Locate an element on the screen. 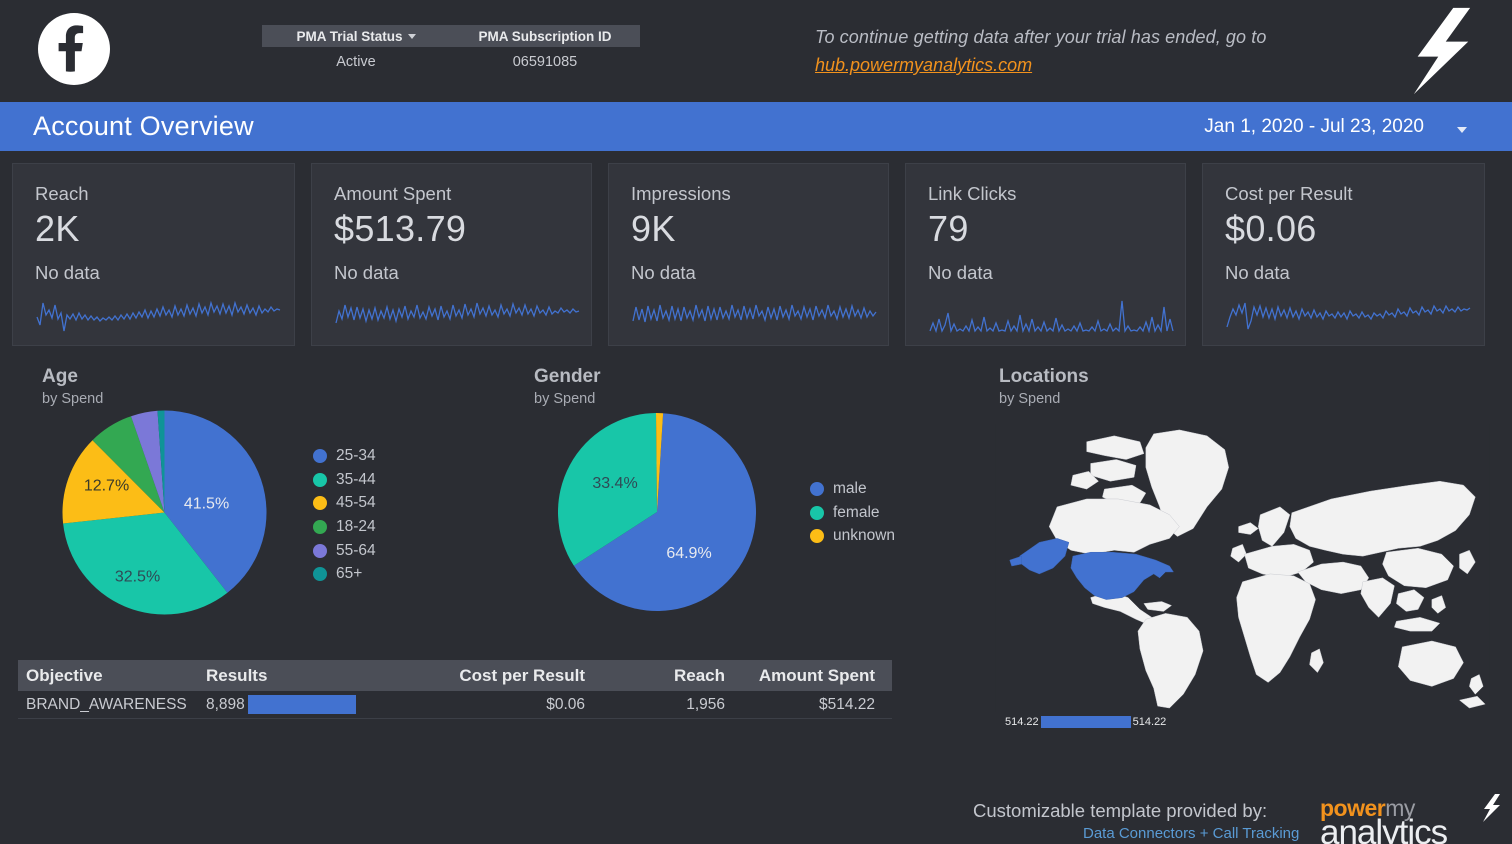 The width and height of the screenshot is (1512, 844). age-chart-legend: 25-34 35-44 45-54 18-24 55-64 65+ is located at coordinates (344, 515).